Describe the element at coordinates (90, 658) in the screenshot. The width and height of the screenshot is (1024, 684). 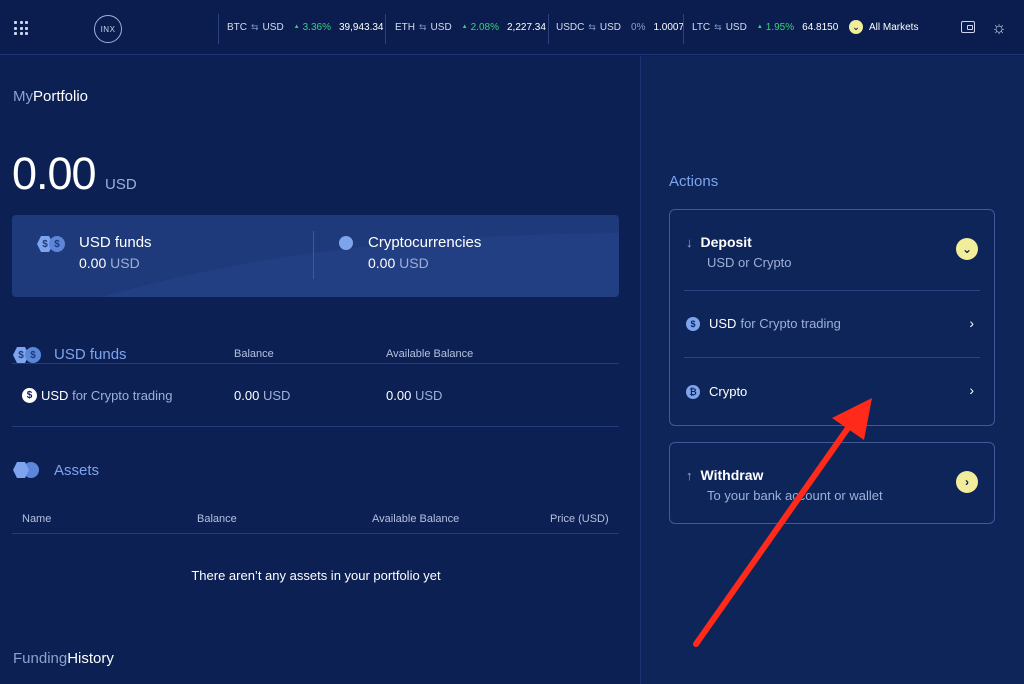
I see `funding-title-bold: History` at that location.